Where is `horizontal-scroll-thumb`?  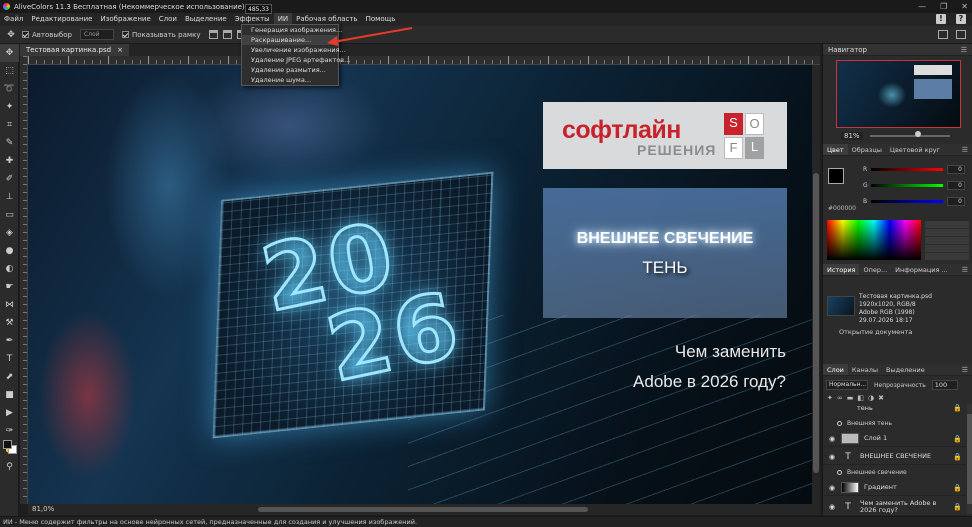 horizontal-scroll-thumb is located at coordinates (423, 509).